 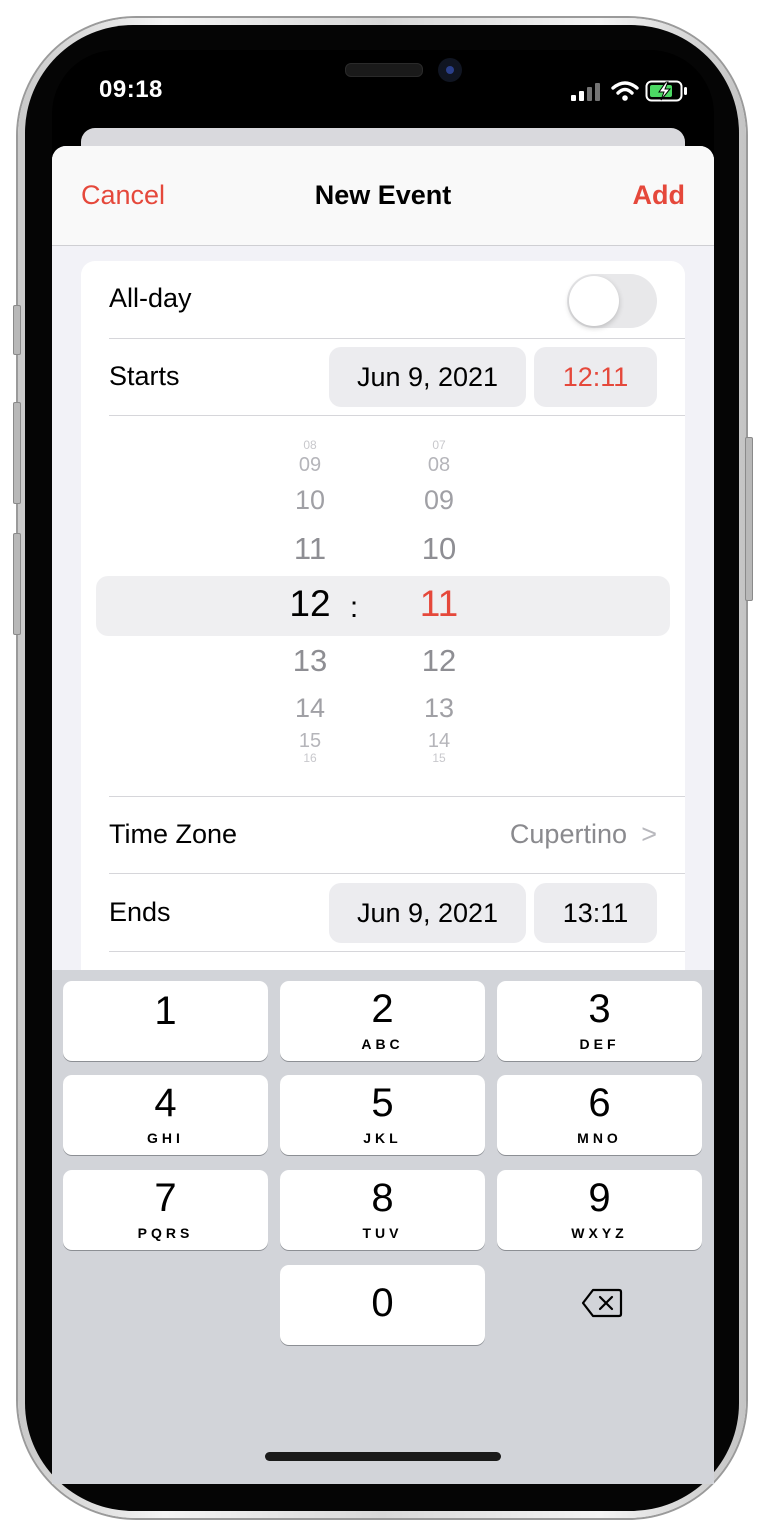 What do you see at coordinates (382, 1233) in the screenshot?
I see `key-letters: TUV` at bounding box center [382, 1233].